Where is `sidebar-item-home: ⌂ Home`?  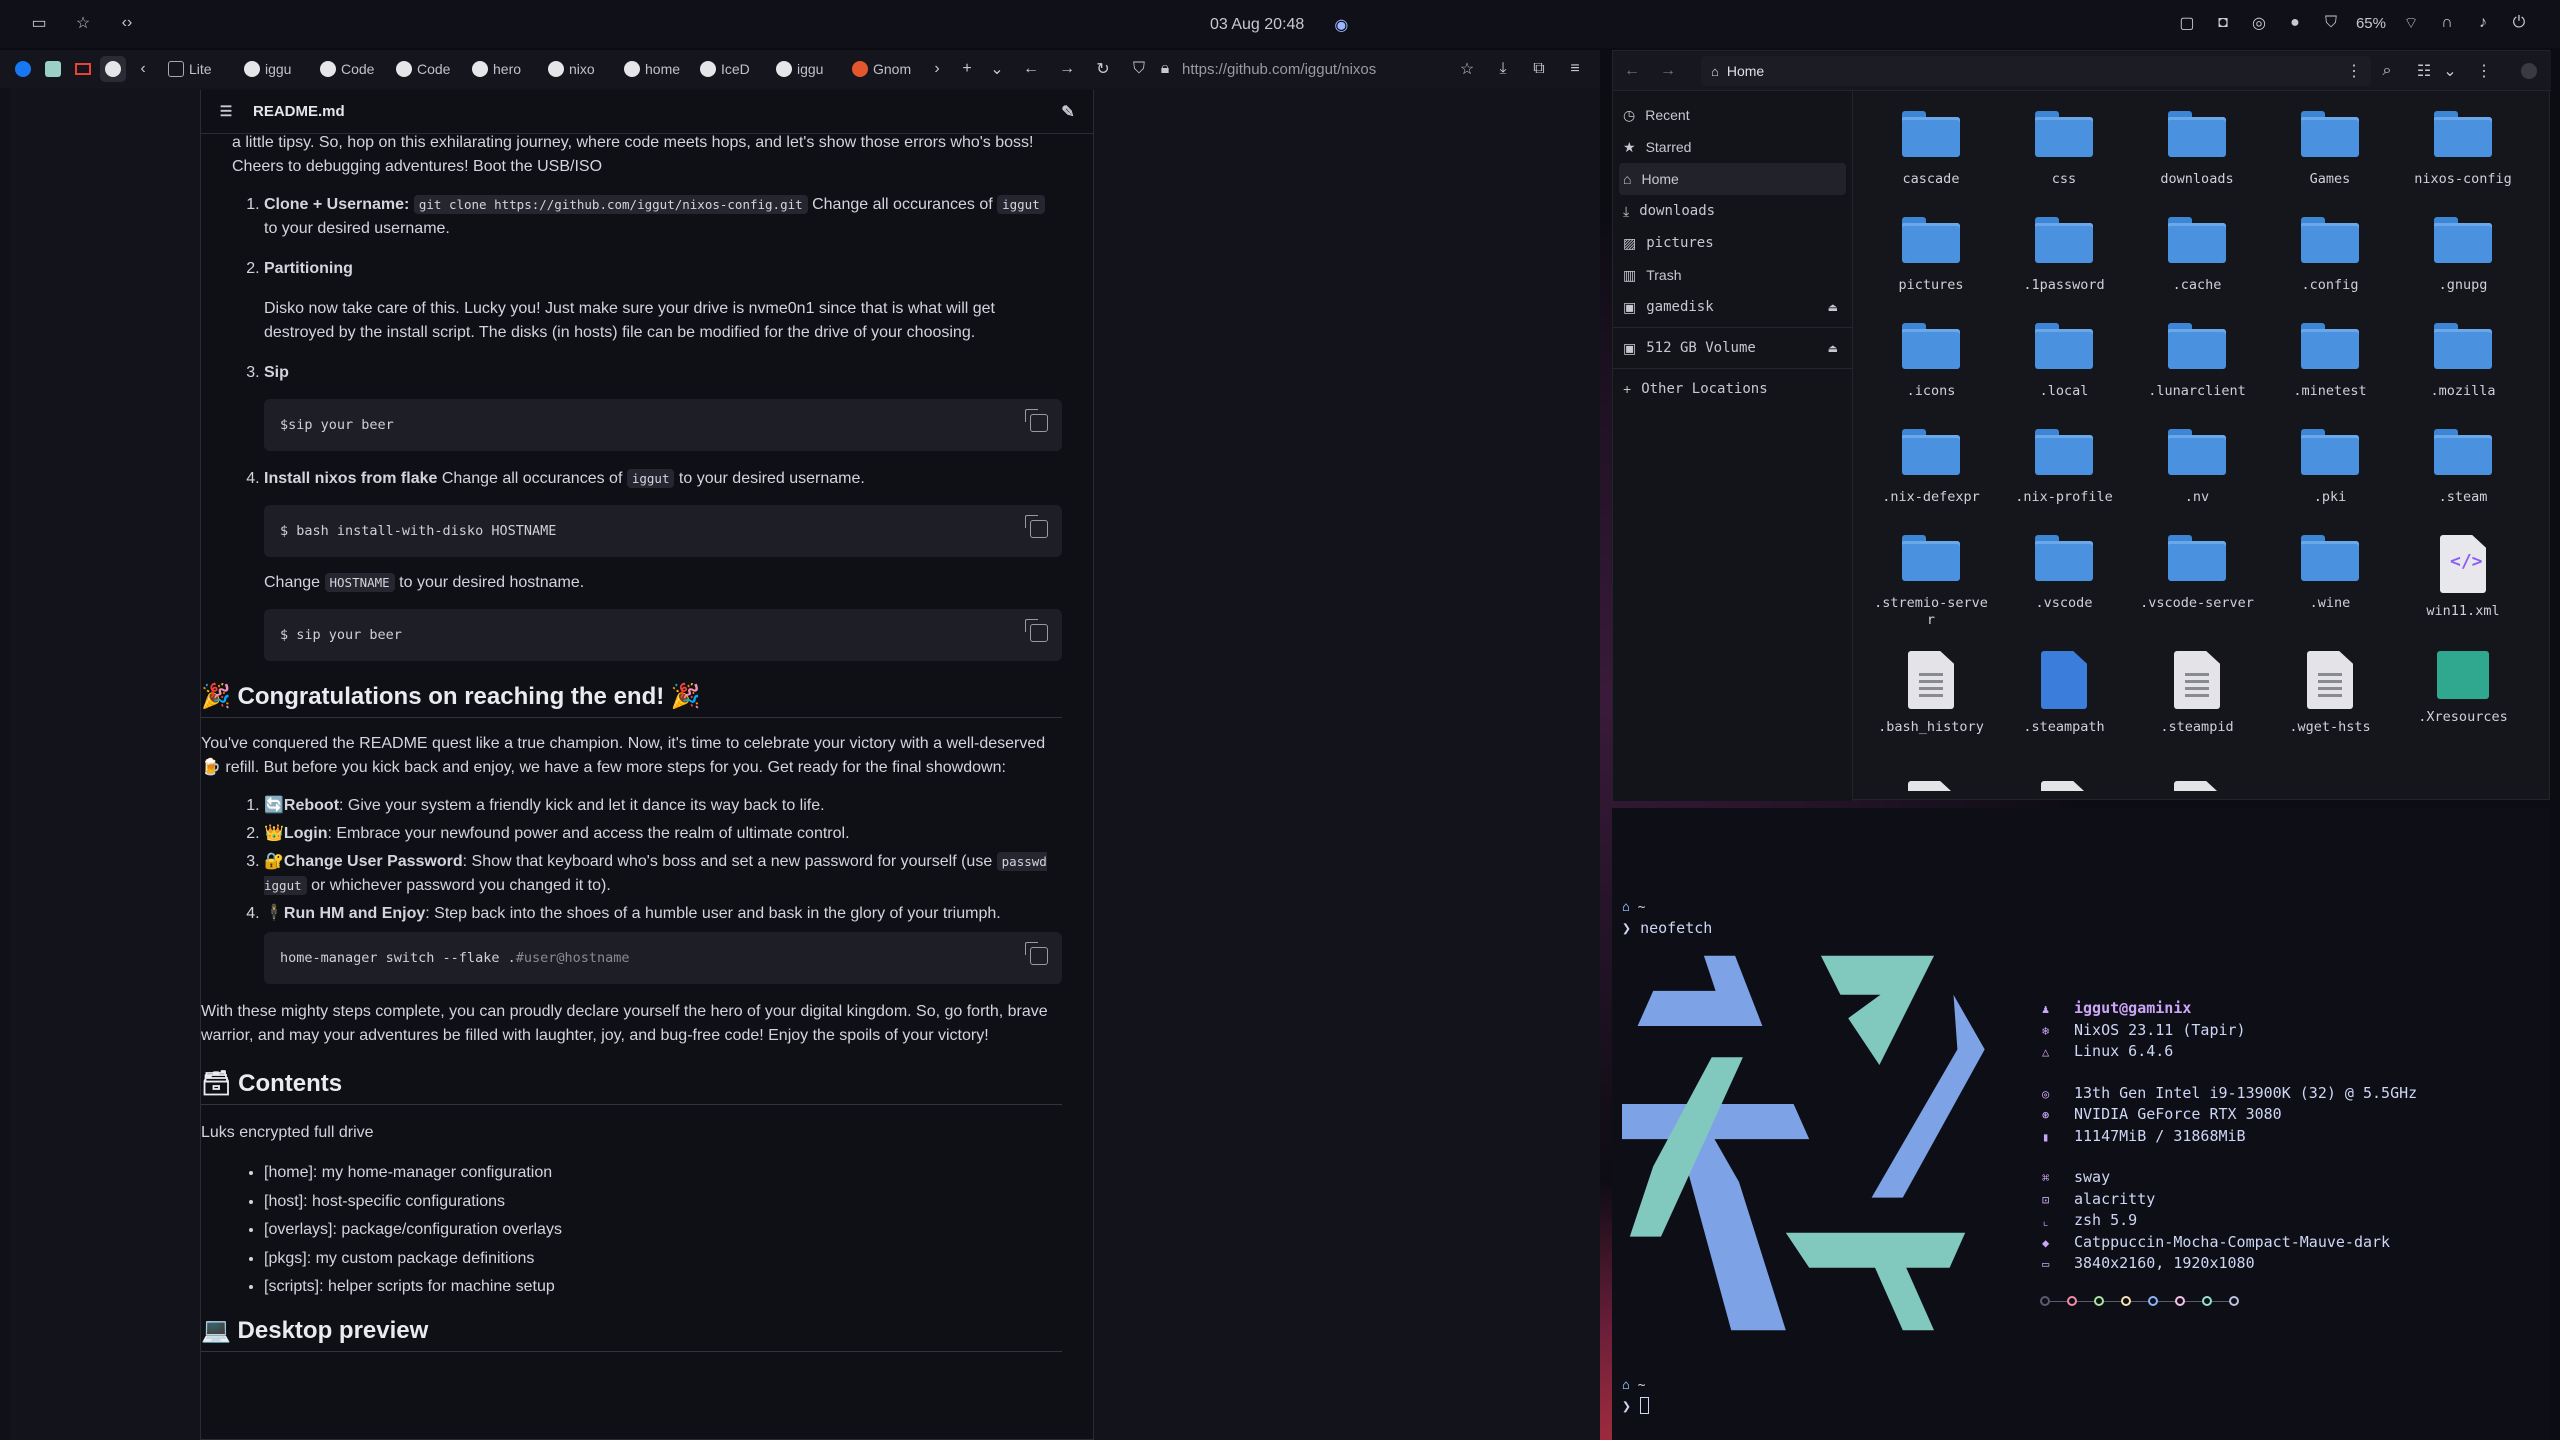
sidebar-item-home: ⌂ Home is located at coordinates (1732, 179).